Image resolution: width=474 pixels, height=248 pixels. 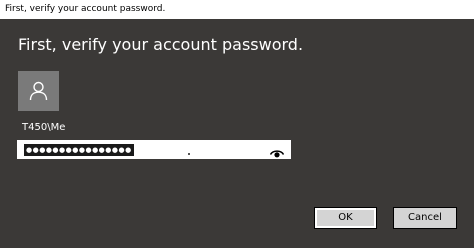 I want to click on window-title: First, verify your account password., so click(x=237, y=9).